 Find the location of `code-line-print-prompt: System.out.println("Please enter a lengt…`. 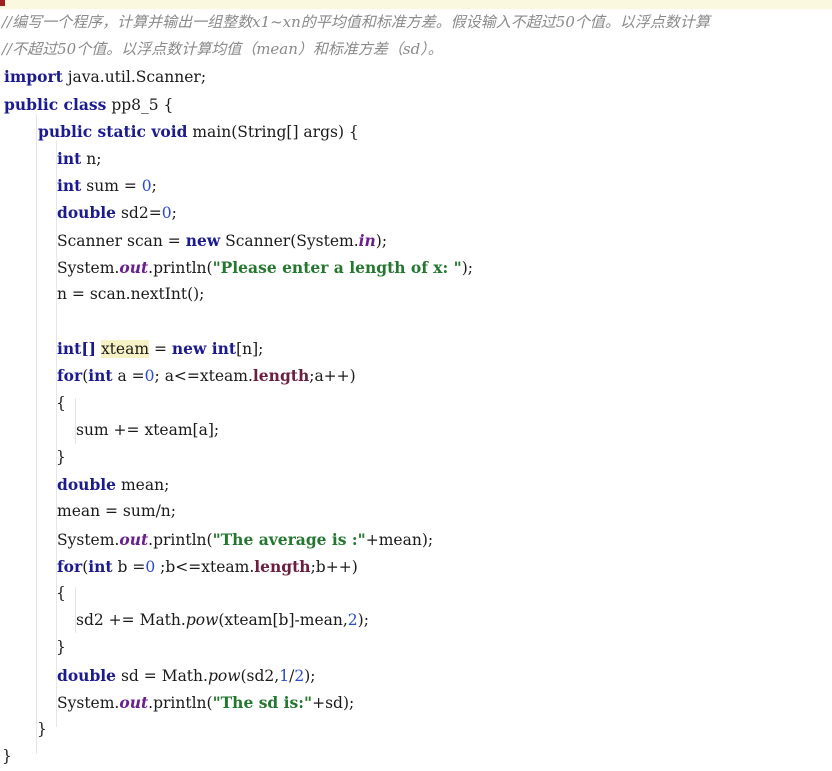

code-line-print-prompt: System.out.println("Please enter a lengt… is located at coordinates (416, 267).